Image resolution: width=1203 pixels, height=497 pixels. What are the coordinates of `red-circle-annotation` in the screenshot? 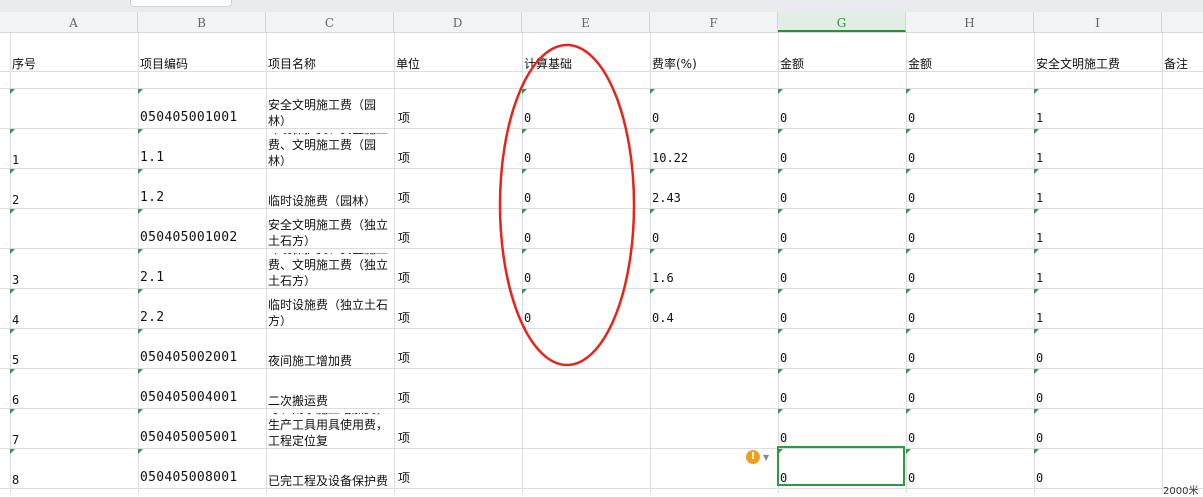 It's located at (567, 205).